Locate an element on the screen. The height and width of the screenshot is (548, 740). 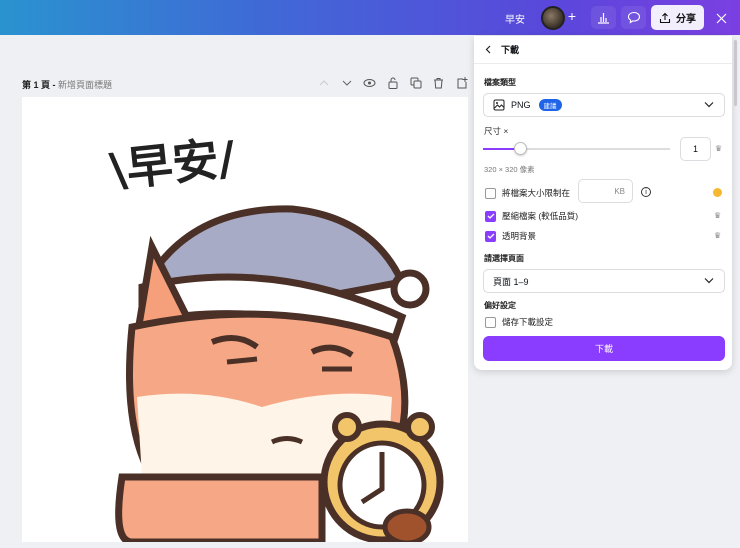
avatar is located at coordinates (553, 18).